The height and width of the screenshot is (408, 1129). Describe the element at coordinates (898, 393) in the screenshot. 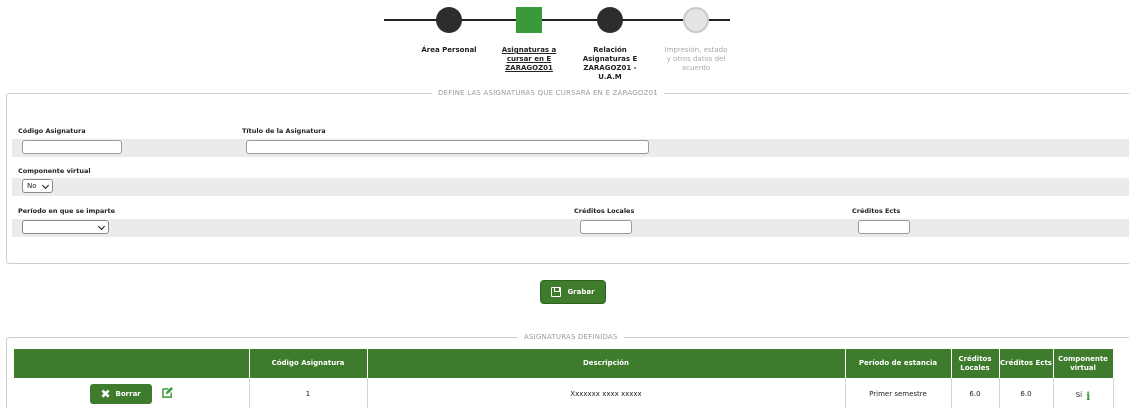

I see `cell-periodo: Primer semestre` at that location.